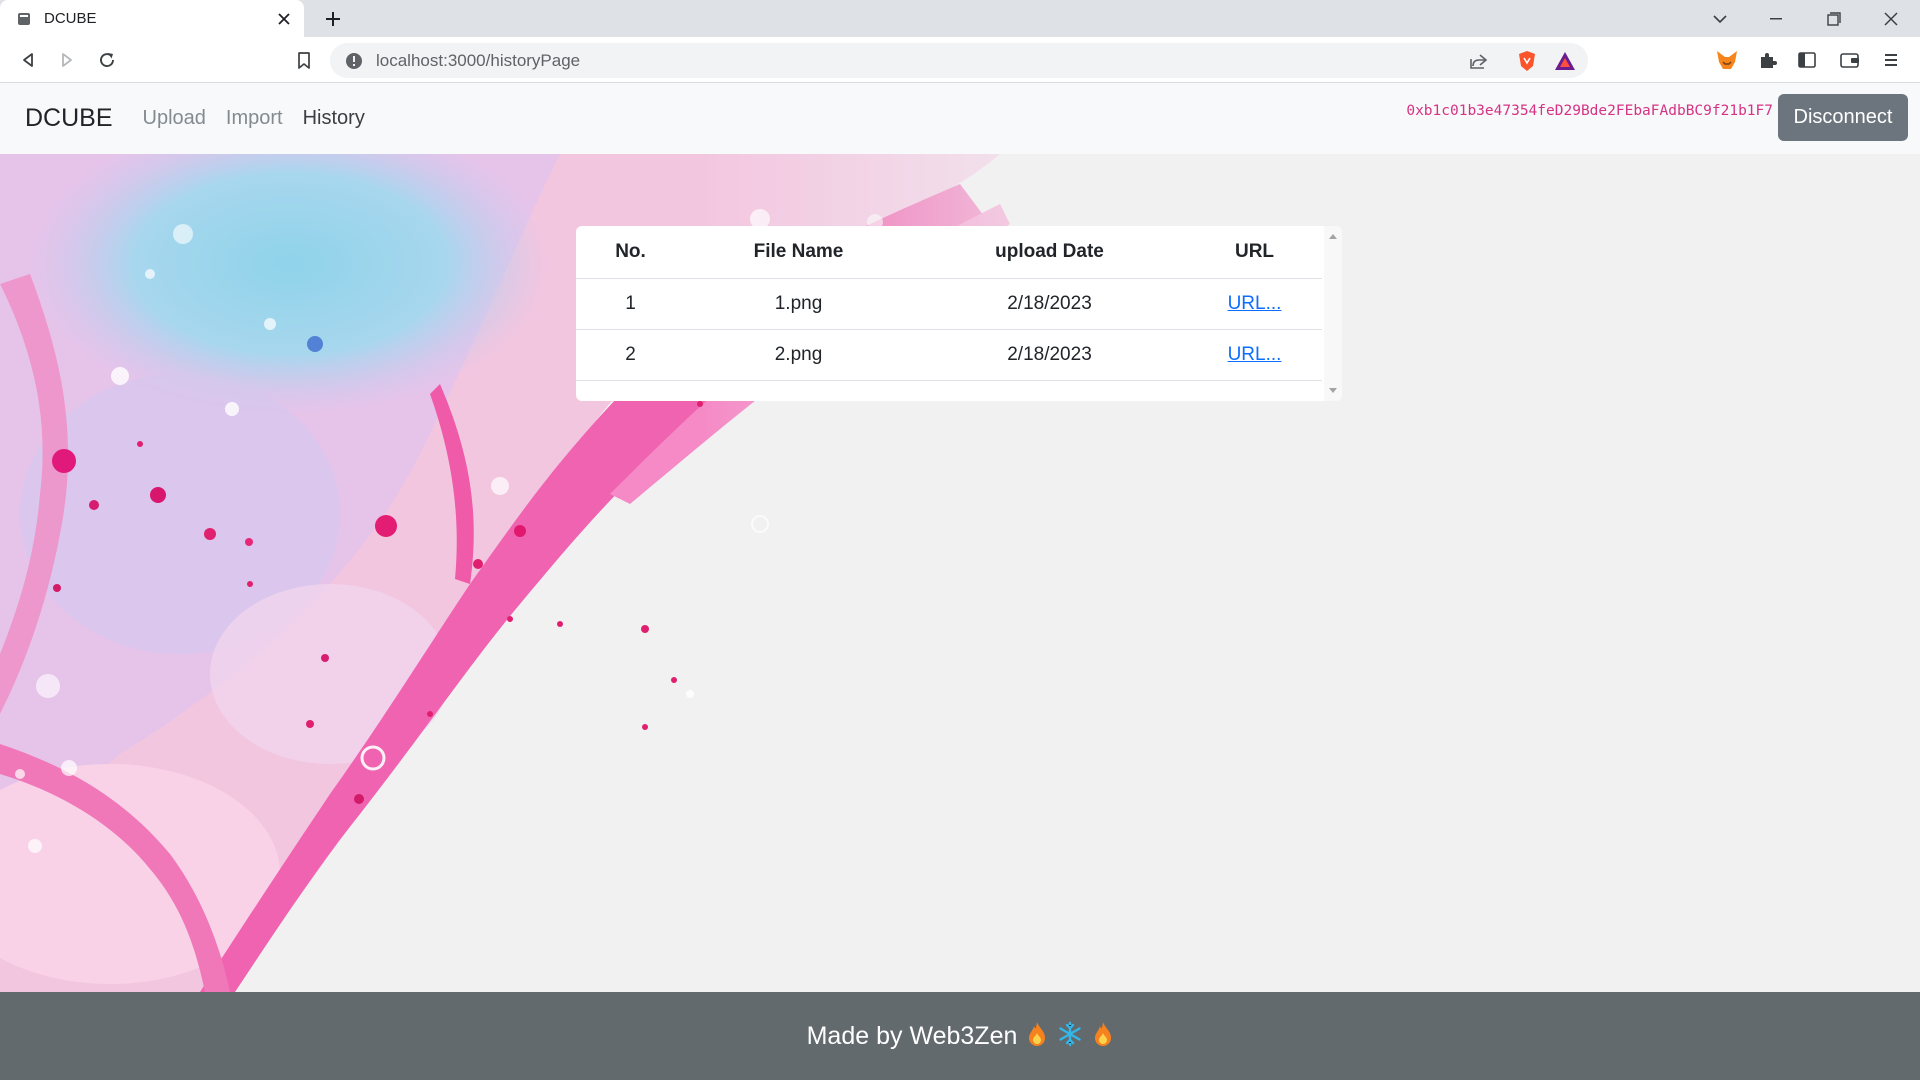 This screenshot has height=1080, width=1920. What do you see at coordinates (304, 60) in the screenshot?
I see `bookmark-icon` at bounding box center [304, 60].